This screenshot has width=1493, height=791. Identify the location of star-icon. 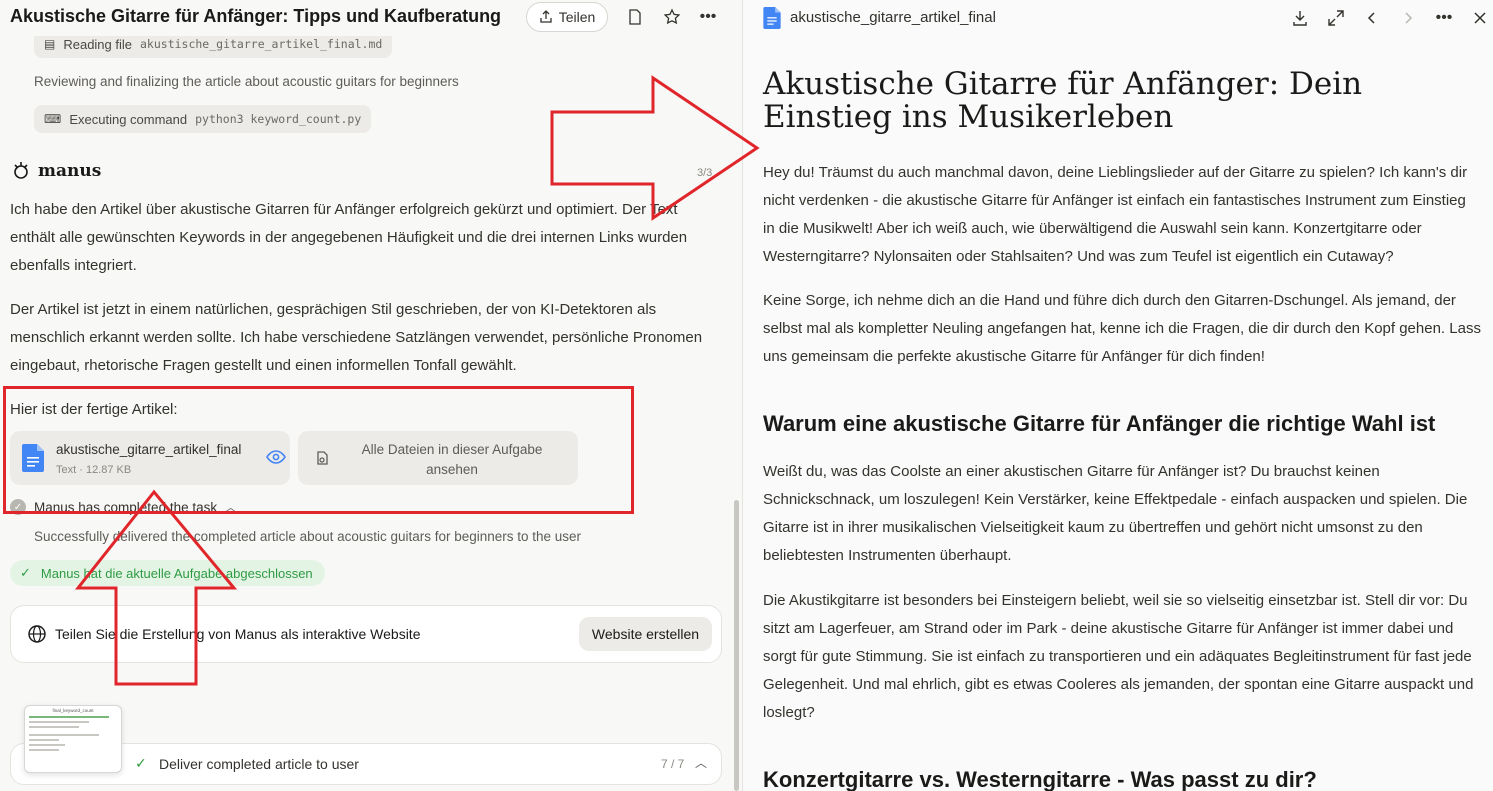
(672, 16).